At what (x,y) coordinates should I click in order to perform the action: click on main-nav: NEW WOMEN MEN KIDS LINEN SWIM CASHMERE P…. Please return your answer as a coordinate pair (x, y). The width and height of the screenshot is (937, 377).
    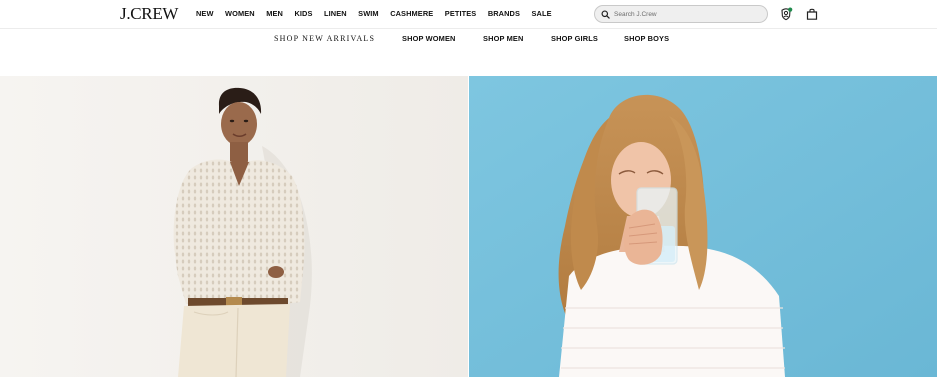
    Looking at the image, I should click on (379, 14).